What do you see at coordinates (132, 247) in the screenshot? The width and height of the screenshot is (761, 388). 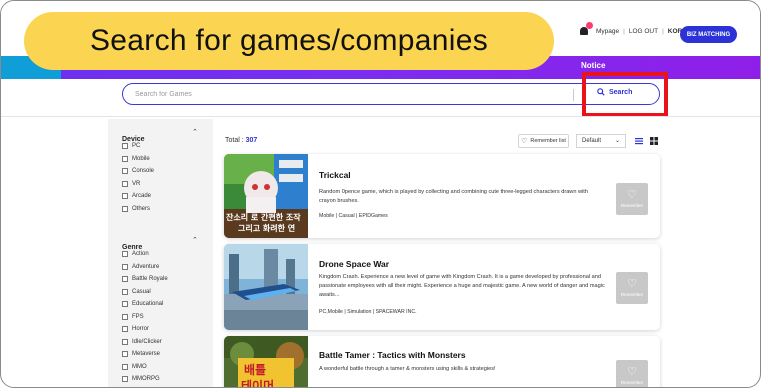 I see `genre-filter-title: Genre` at bounding box center [132, 247].